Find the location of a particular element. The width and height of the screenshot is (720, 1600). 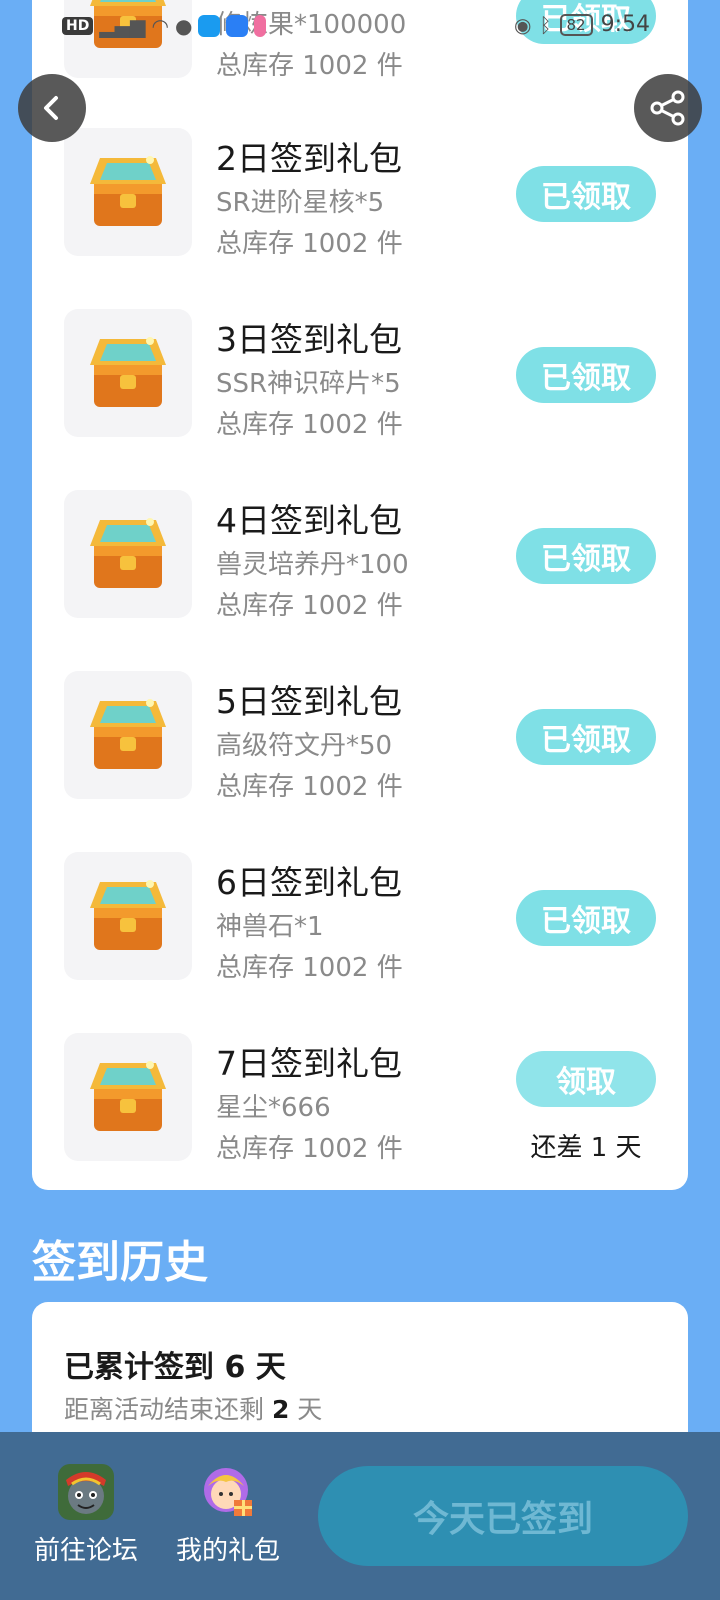

event-remaining-prefix: 距离活动结束还剩 is located at coordinates (168, 1409).